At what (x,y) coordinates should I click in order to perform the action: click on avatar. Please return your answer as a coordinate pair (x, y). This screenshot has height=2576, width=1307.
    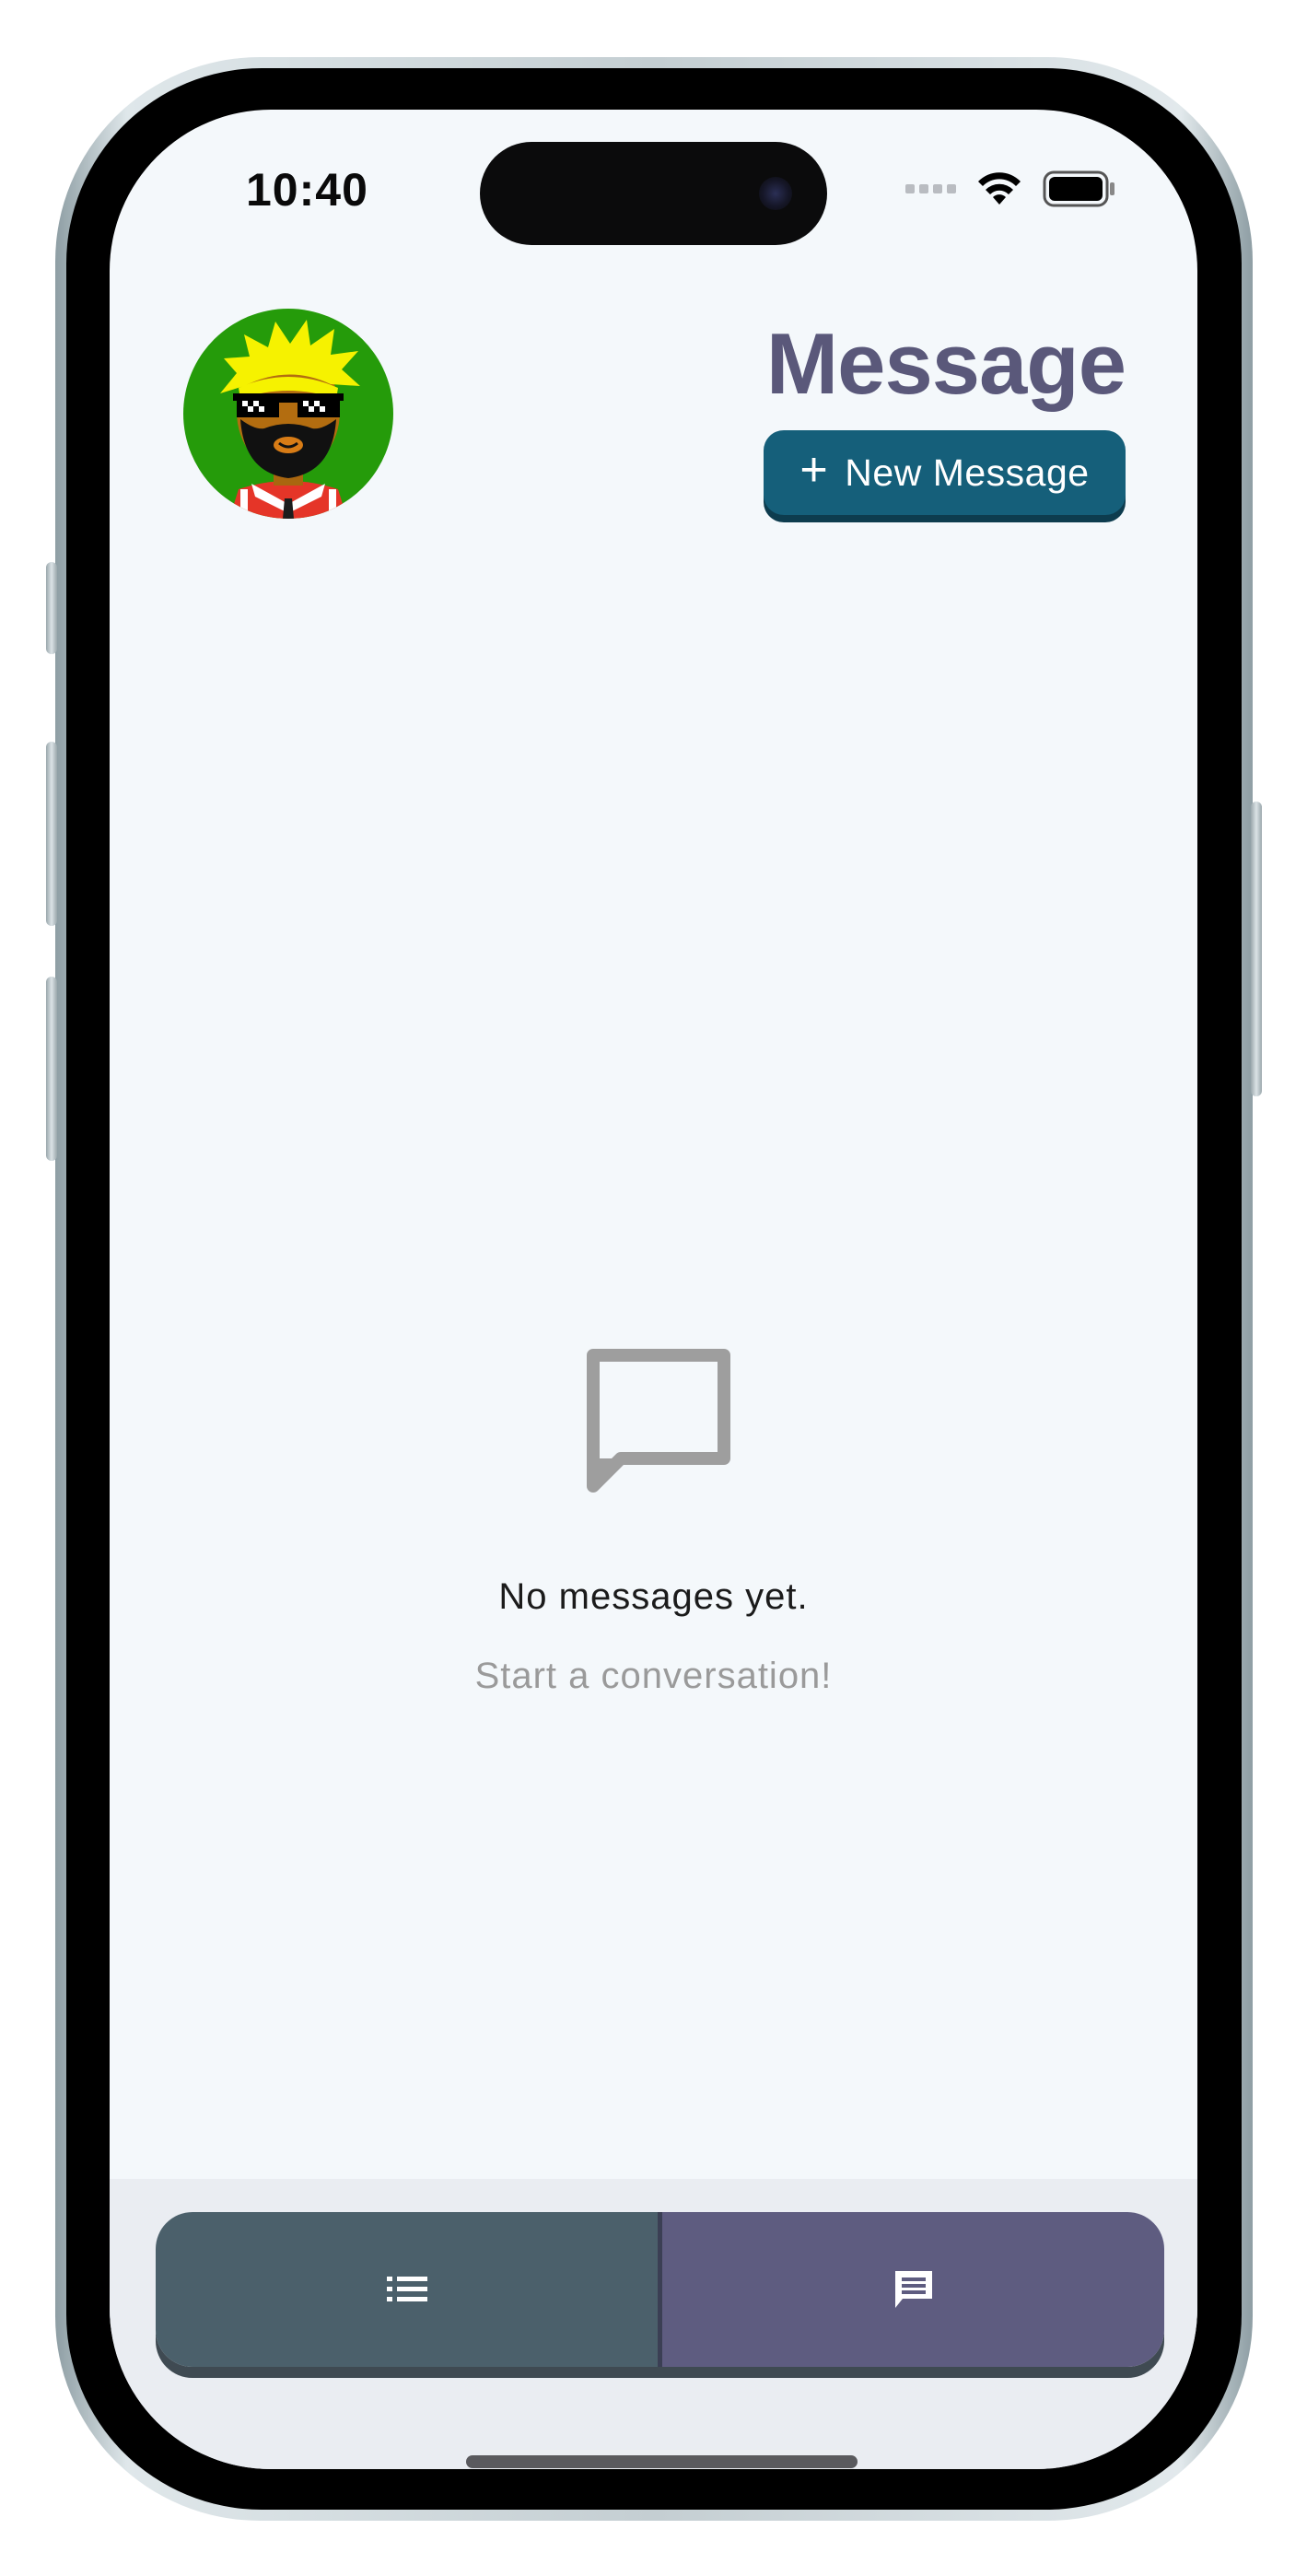
    Looking at the image, I should click on (288, 414).